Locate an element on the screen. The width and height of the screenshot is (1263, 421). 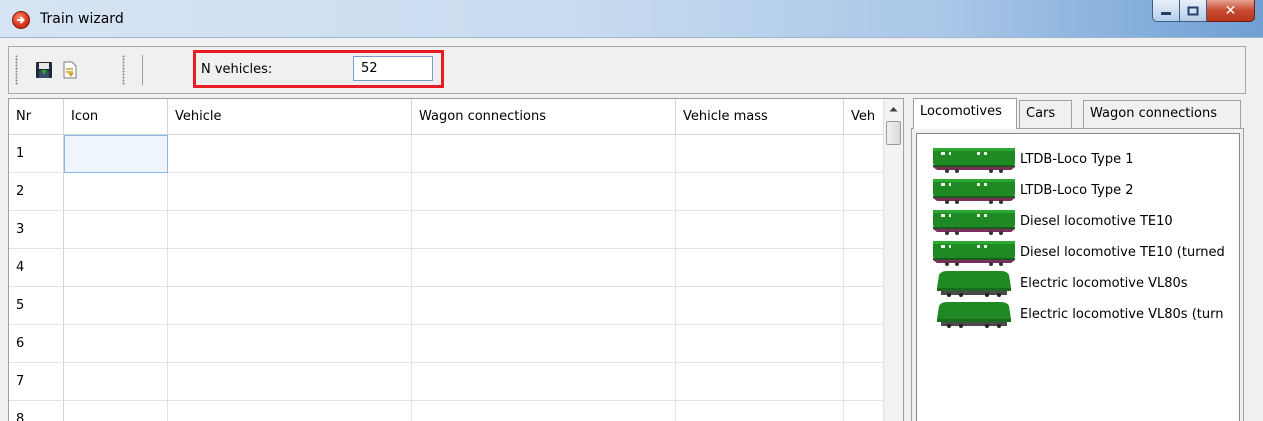
table-row: 1 is located at coordinates (447, 154).